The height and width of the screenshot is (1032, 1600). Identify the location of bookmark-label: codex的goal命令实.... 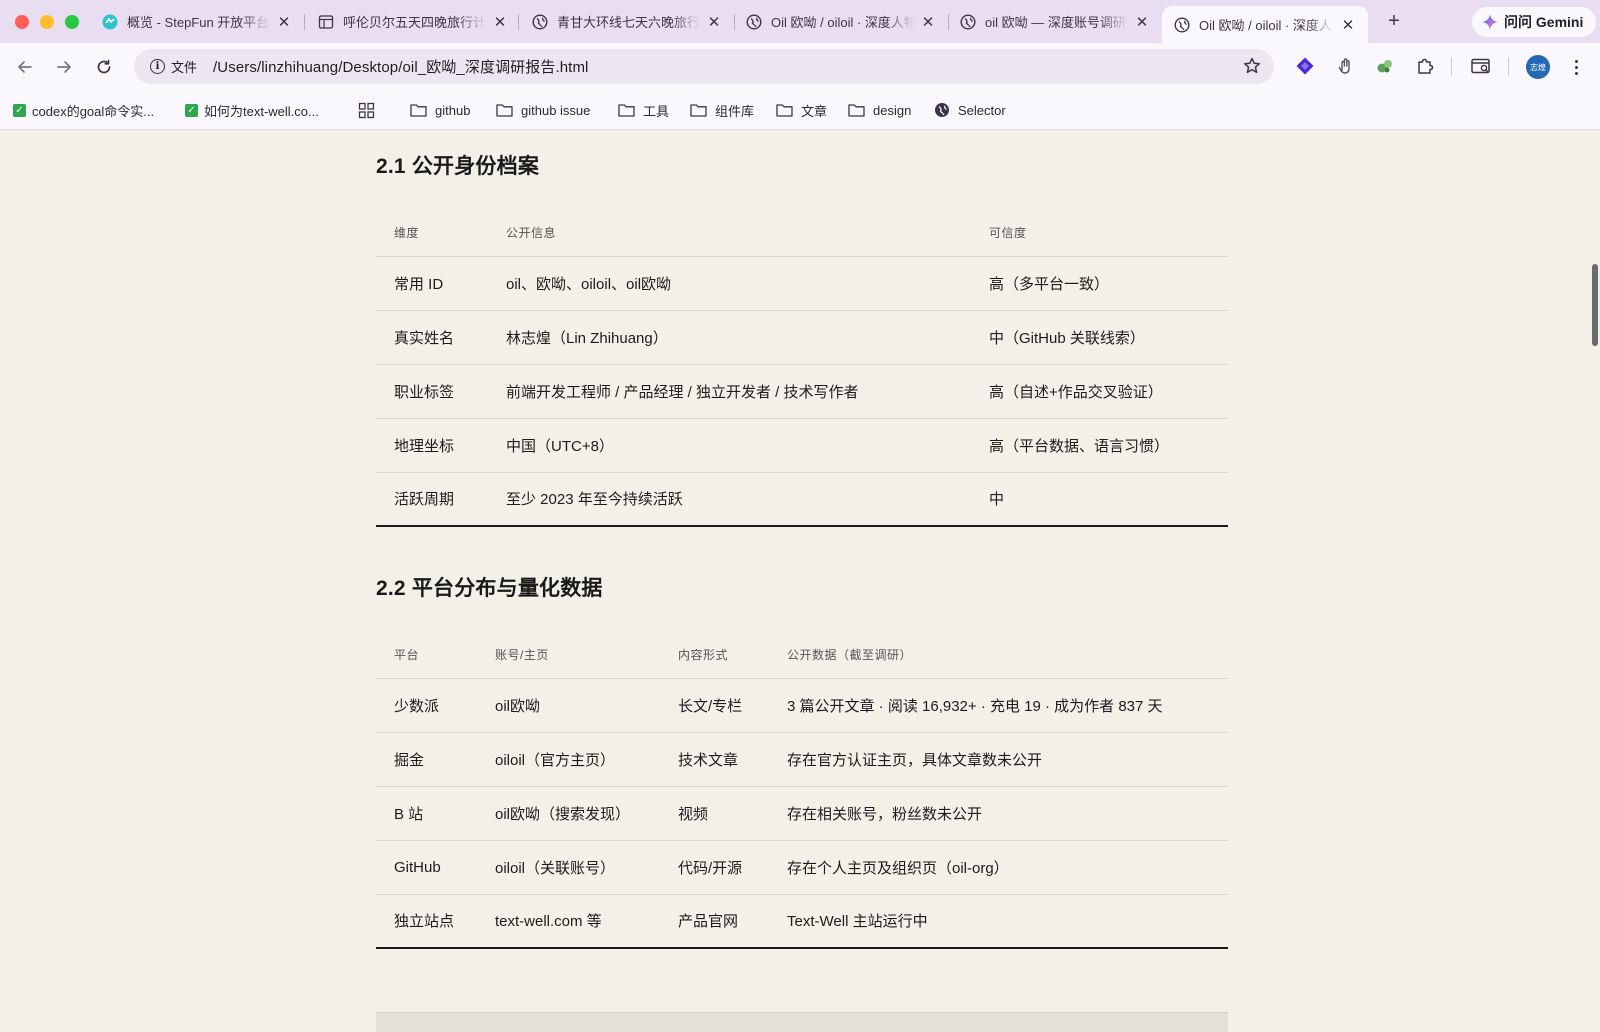
(93, 111).